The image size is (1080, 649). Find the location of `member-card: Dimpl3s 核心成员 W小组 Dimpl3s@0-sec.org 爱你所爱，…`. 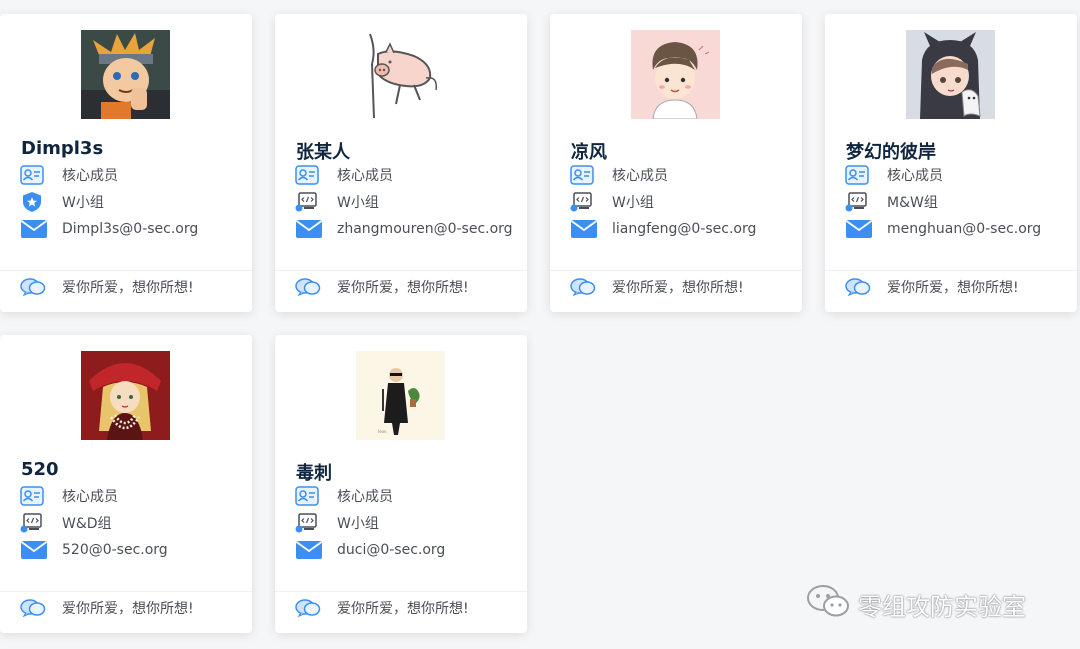

member-card: Dimpl3s 核心成员 W小组 Dimpl3s@0-sec.org 爱你所爱，… is located at coordinates (126, 163).